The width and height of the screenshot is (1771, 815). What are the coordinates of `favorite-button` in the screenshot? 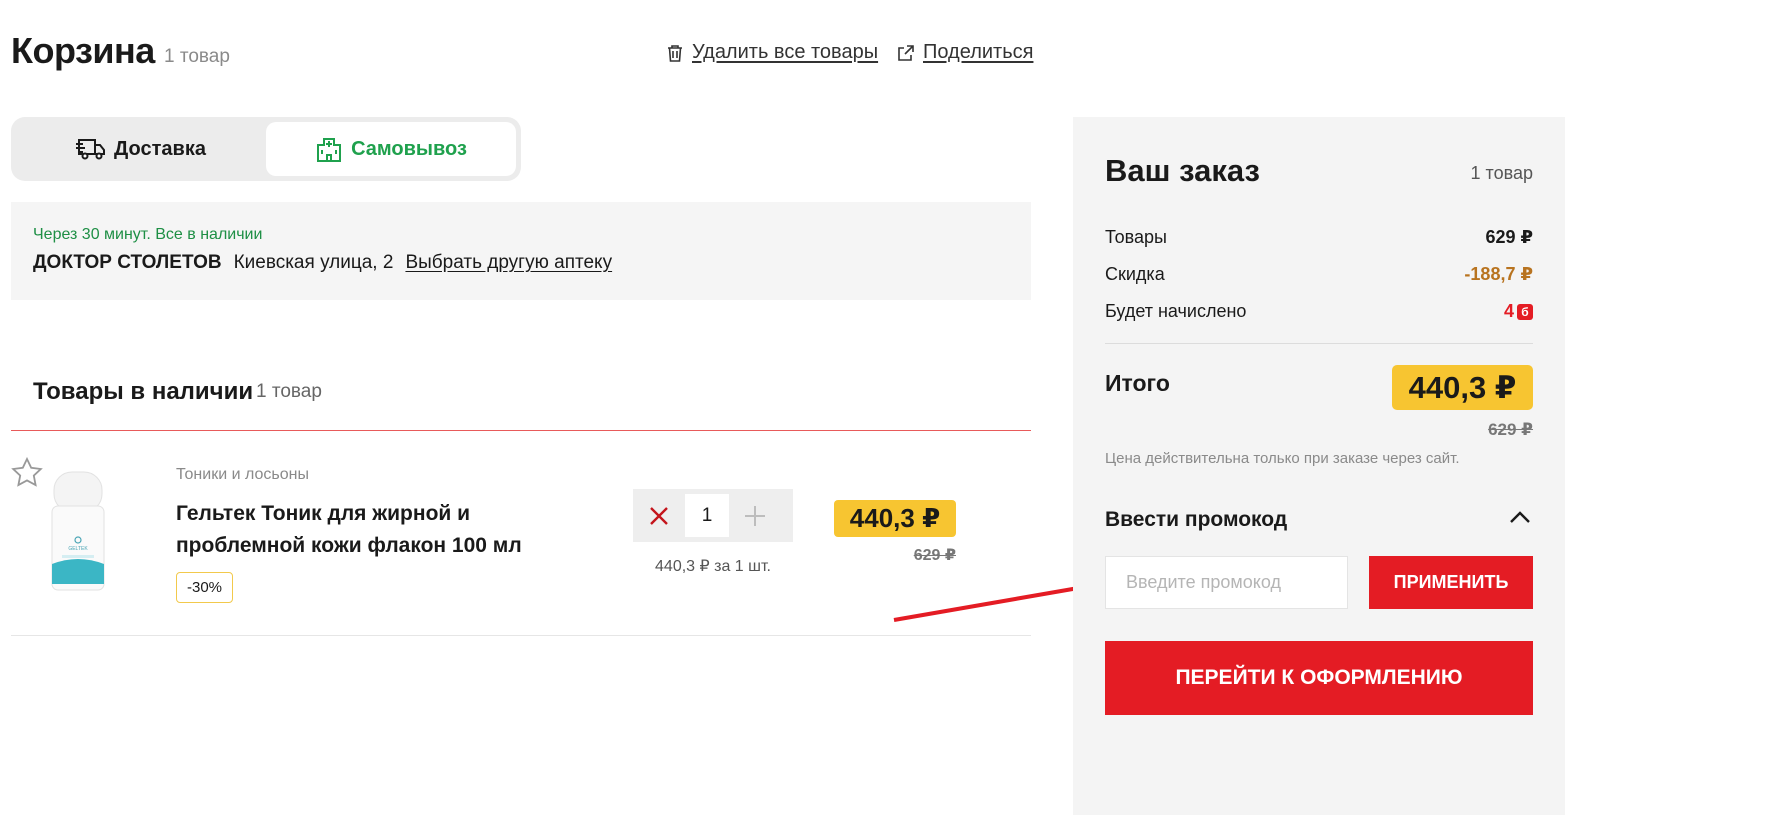 It's located at (27, 474).